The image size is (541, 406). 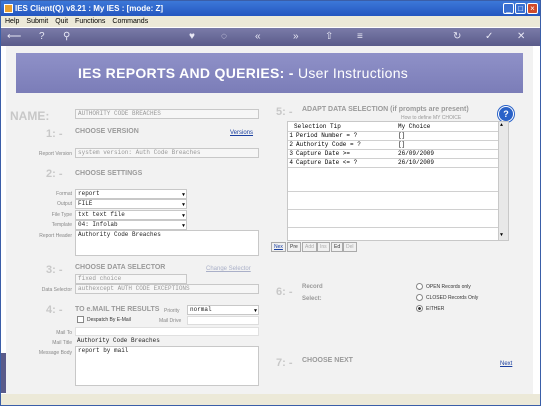 What do you see at coordinates (89, 8) in the screenshot?
I see `window-title: IES Client(Q) v8.21 : My IES : [mode: Z]` at bounding box center [89, 8].